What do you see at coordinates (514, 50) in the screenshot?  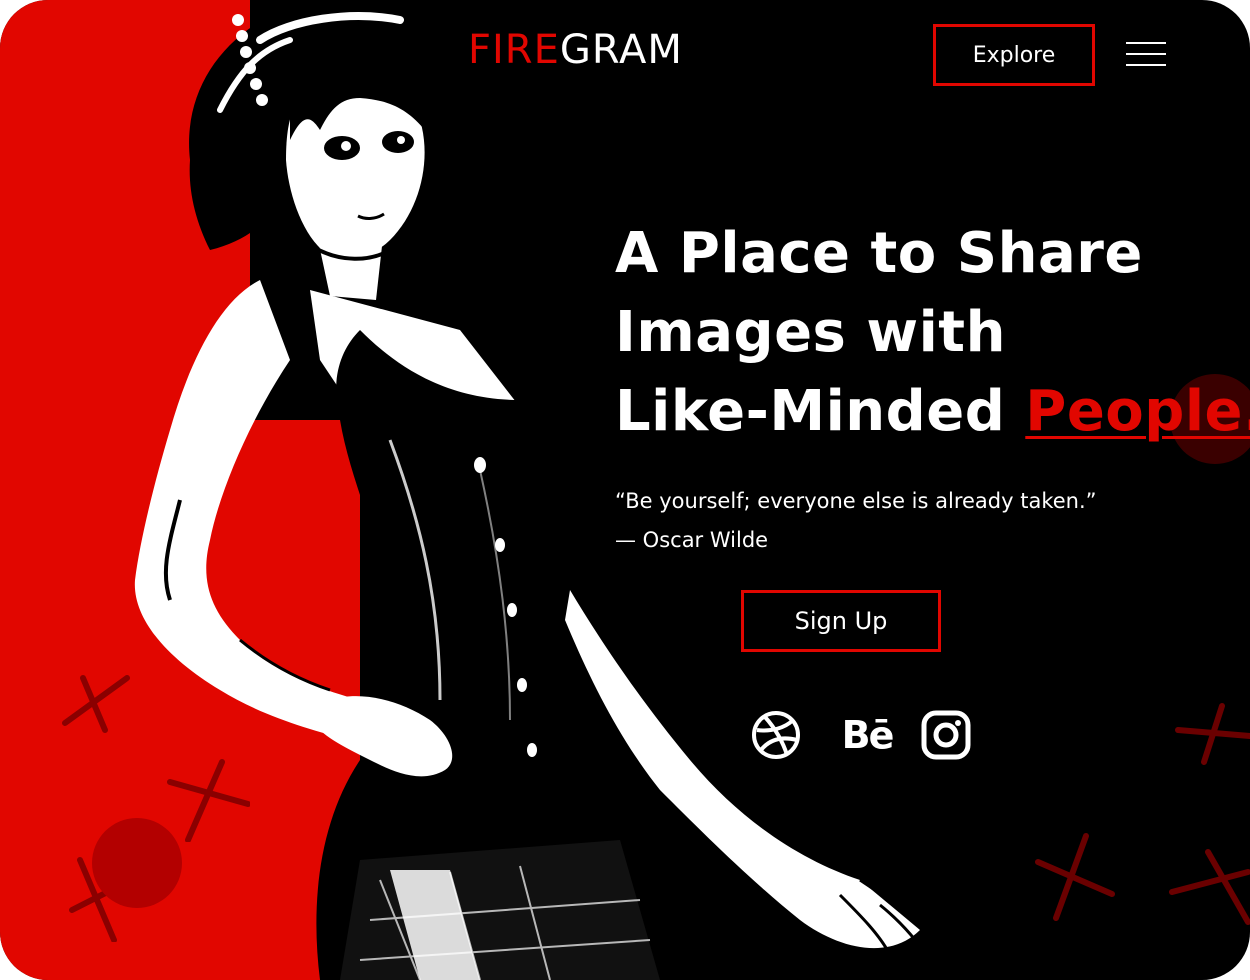 I see `logo-fire: FIRE` at bounding box center [514, 50].